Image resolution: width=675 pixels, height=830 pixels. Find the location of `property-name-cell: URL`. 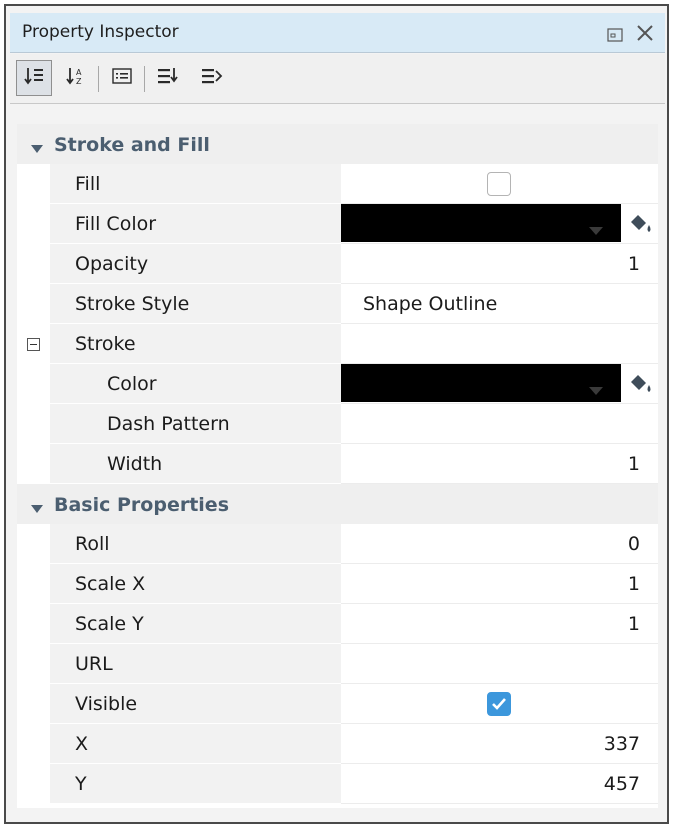

property-name-cell: URL is located at coordinates (195, 664).